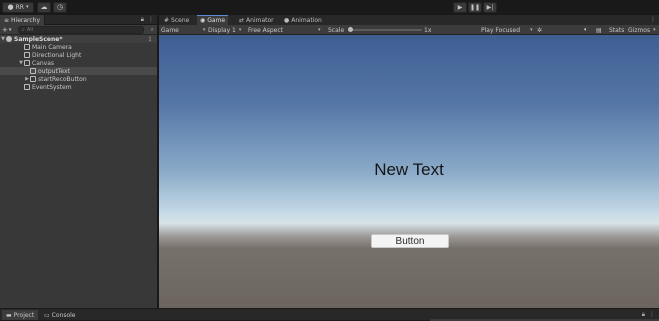 Image resolution: width=659 pixels, height=321 pixels. I want to click on add-object-button: + ▾, so click(9, 30).